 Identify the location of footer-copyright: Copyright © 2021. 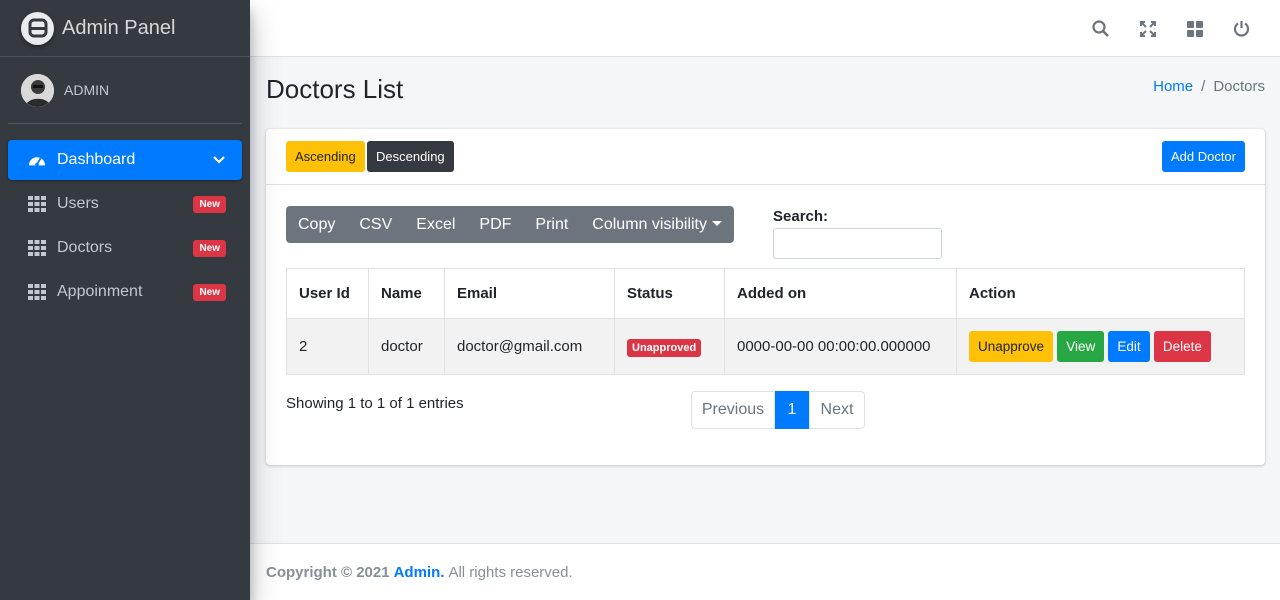
(328, 572).